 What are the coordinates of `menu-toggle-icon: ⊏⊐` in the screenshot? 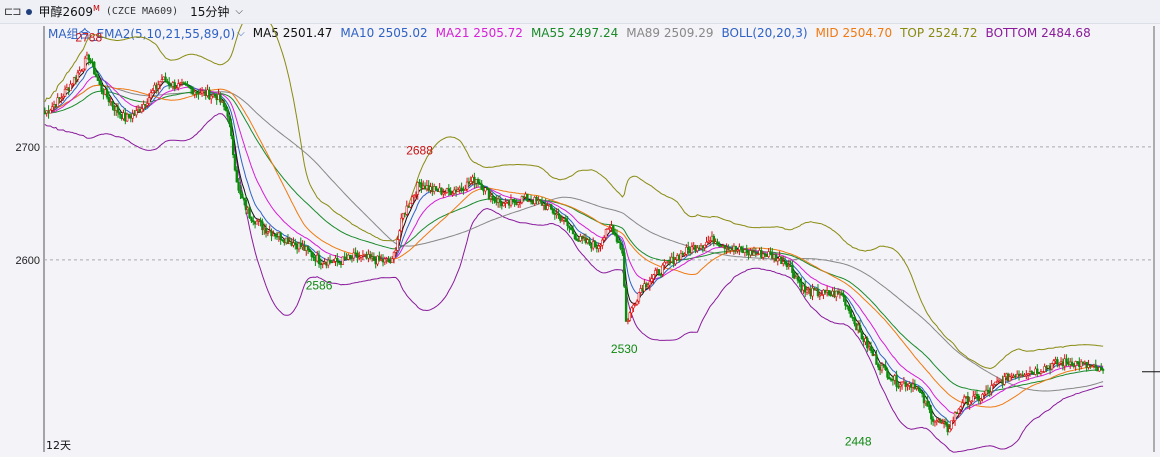 It's located at (12, 11).